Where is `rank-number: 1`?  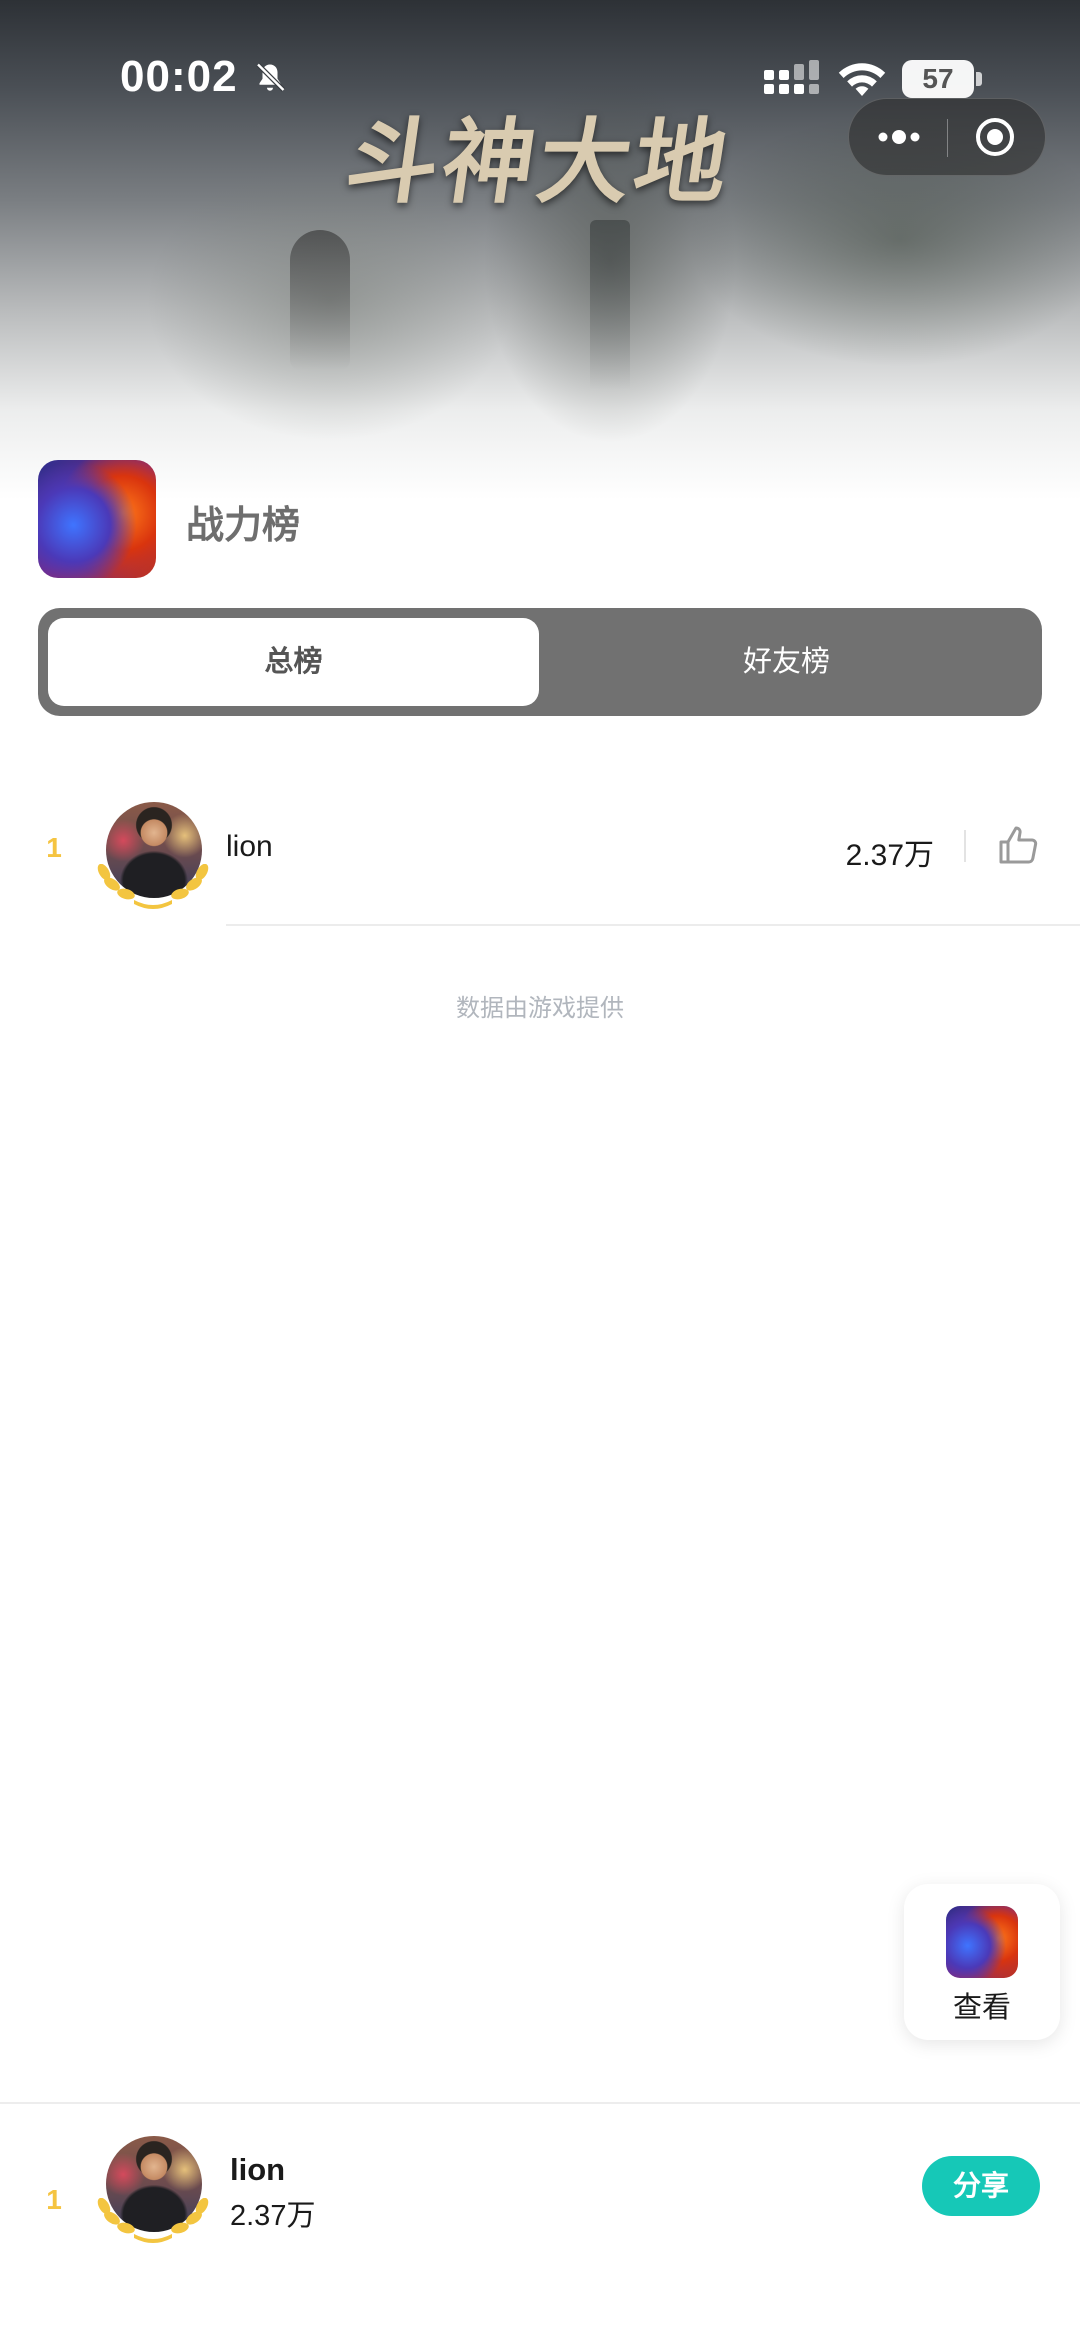
rank-number: 1 is located at coordinates (54, 847).